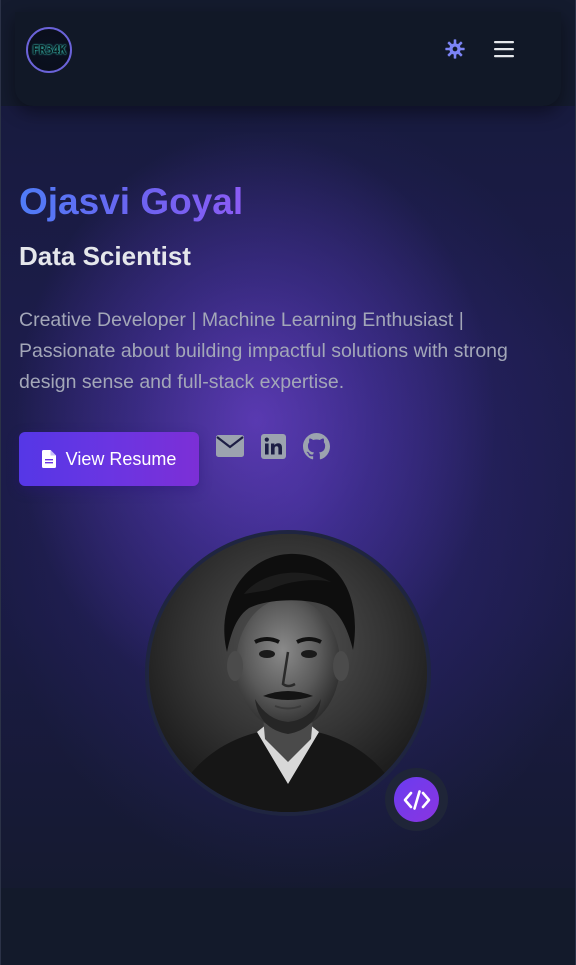 This screenshot has width=576, height=965. What do you see at coordinates (121, 458) in the screenshot?
I see `view-resume-label: View Resume` at bounding box center [121, 458].